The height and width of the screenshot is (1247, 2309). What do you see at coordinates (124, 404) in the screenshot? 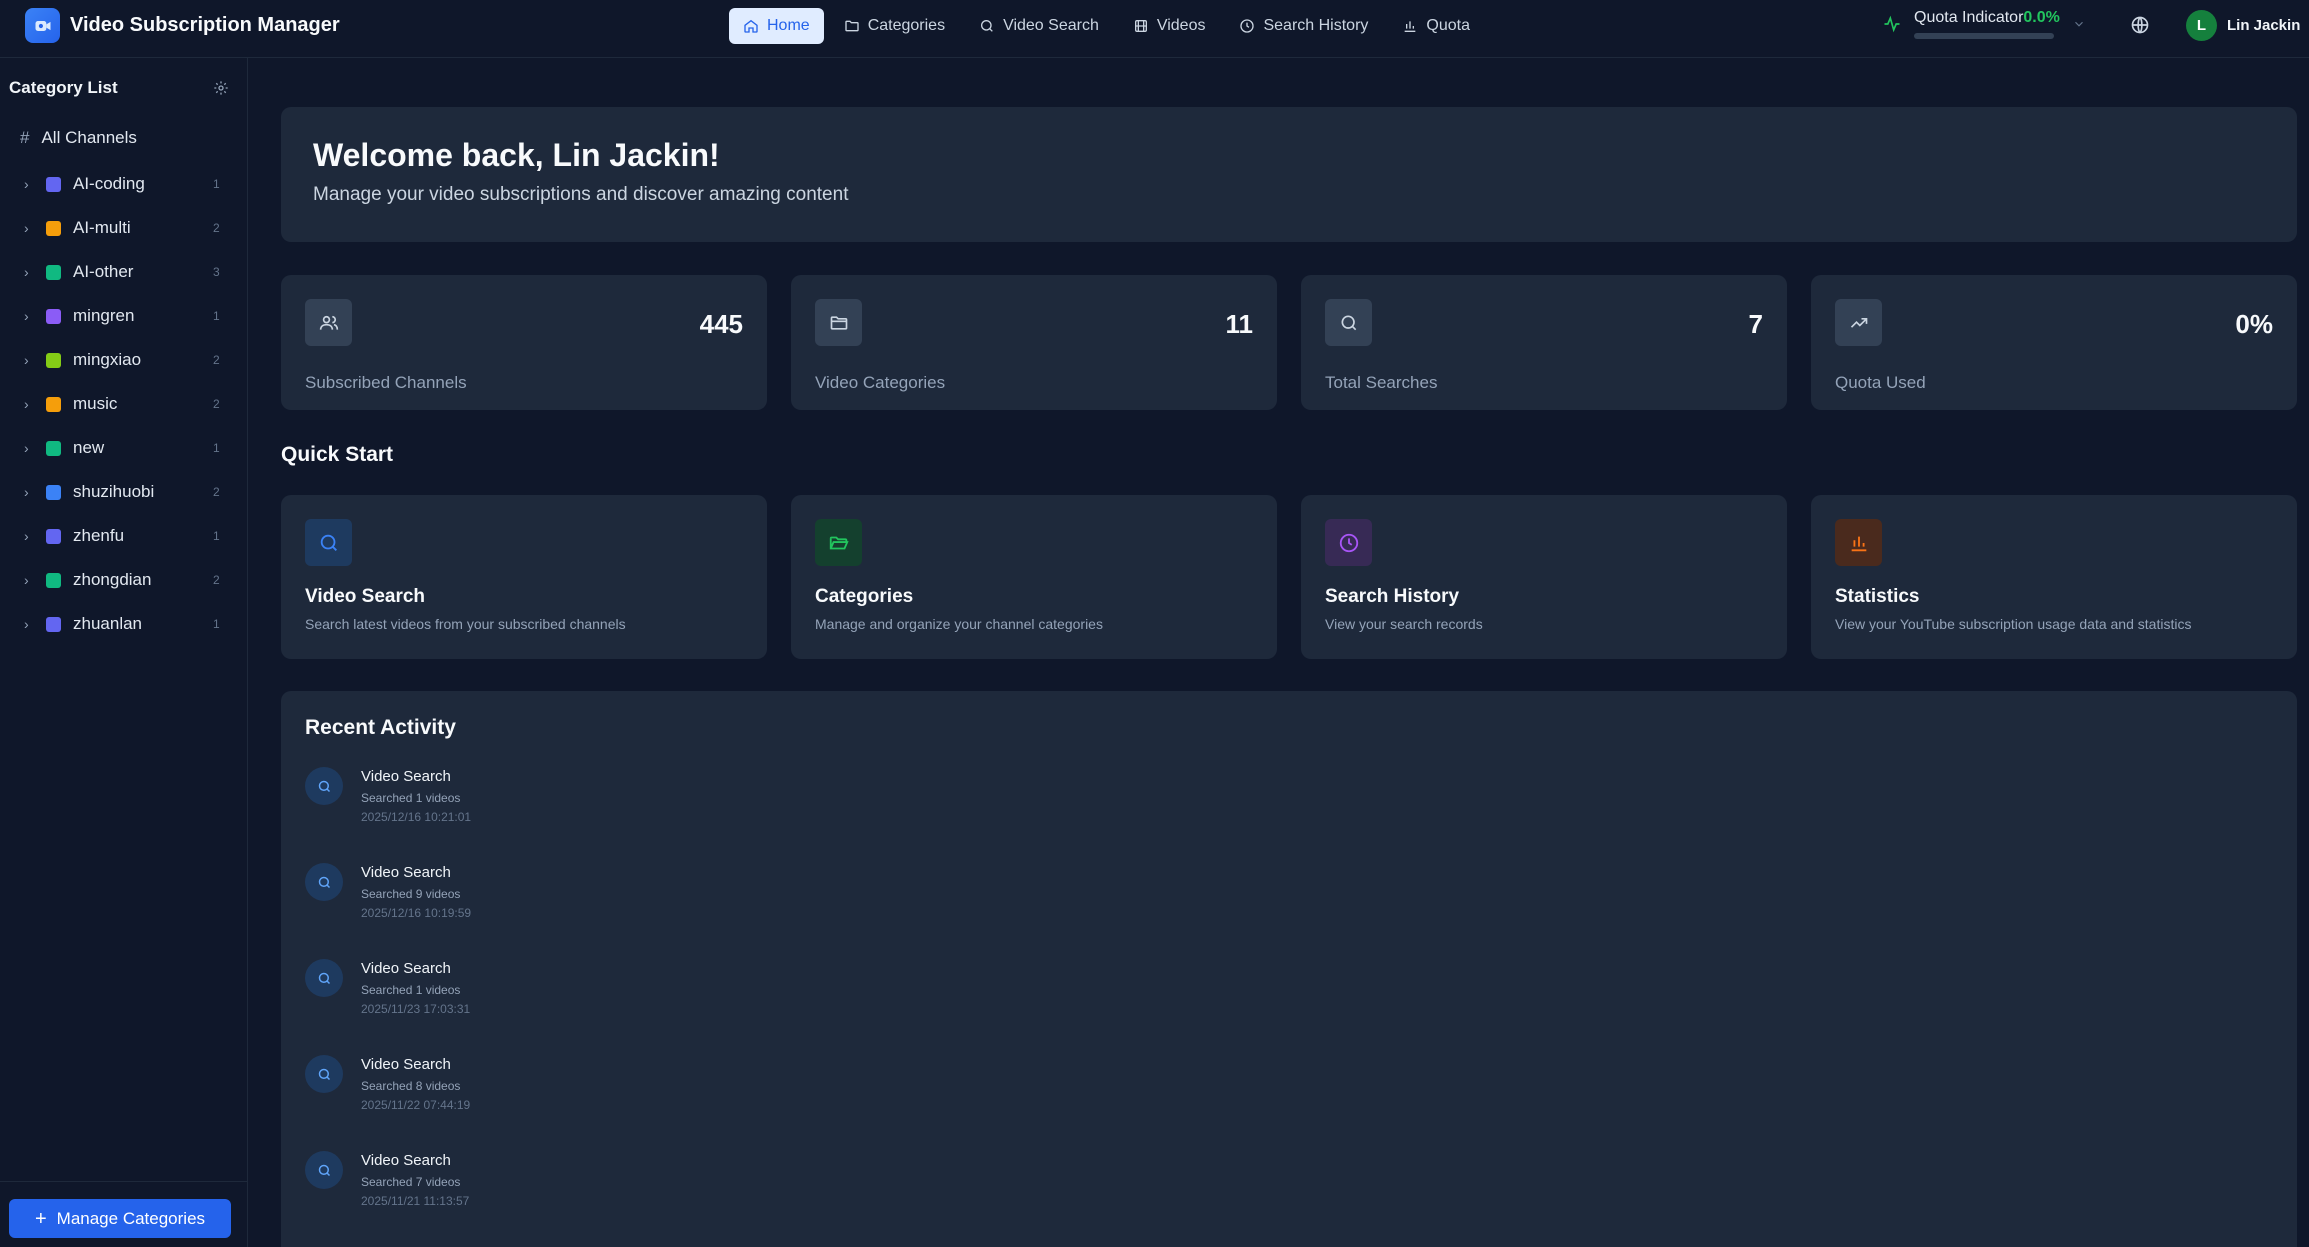
I see `sidebar-item-music: › music 2` at bounding box center [124, 404].